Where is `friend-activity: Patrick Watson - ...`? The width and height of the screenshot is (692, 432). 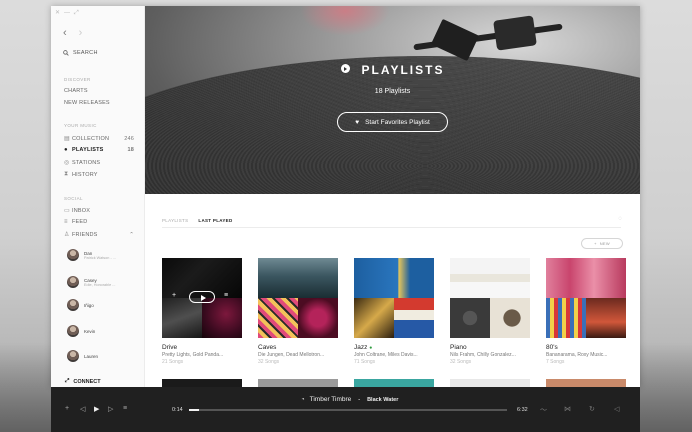 friend-activity: Patrick Watson - ... is located at coordinates (100, 257).